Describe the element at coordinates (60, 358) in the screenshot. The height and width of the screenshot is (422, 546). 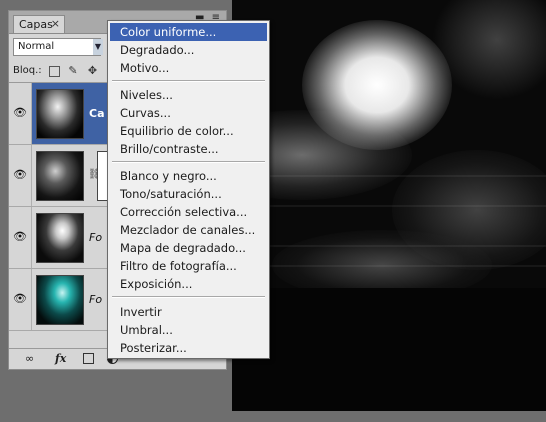
I see `fx-icon: fx` at that location.